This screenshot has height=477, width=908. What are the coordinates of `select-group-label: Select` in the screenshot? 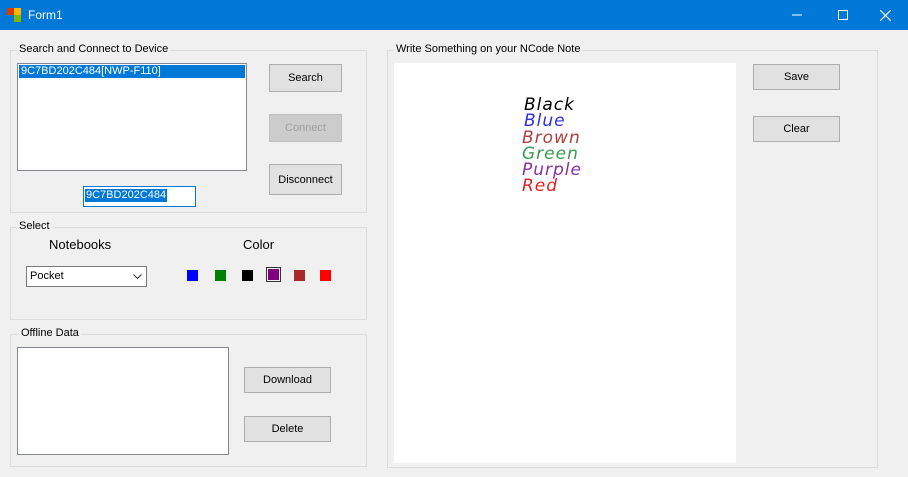 It's located at (34, 226).